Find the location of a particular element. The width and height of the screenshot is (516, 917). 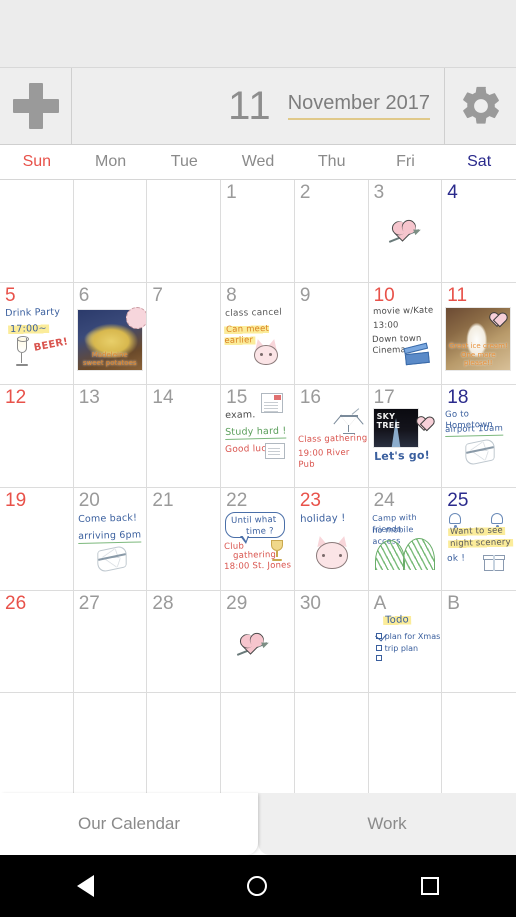

tab-work: Work is located at coordinates (387, 824).